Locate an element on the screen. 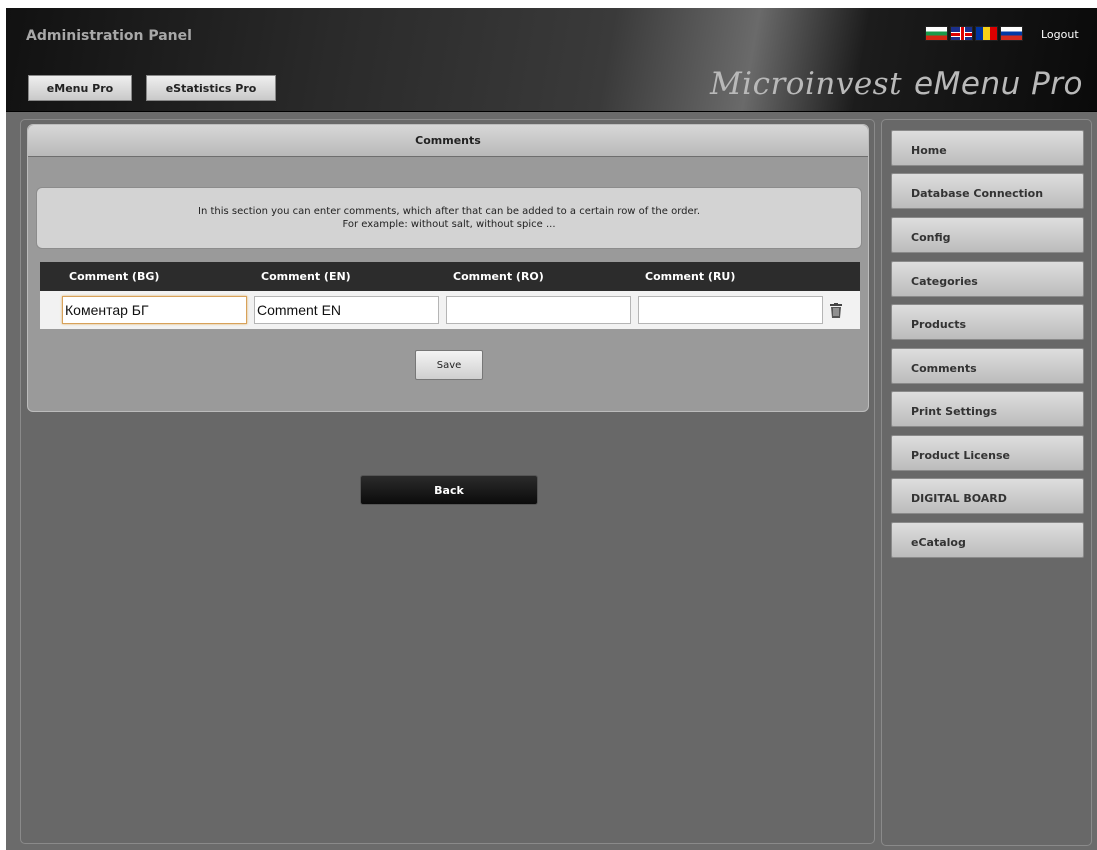  sidebar-item-comments: Comments is located at coordinates (987, 366).